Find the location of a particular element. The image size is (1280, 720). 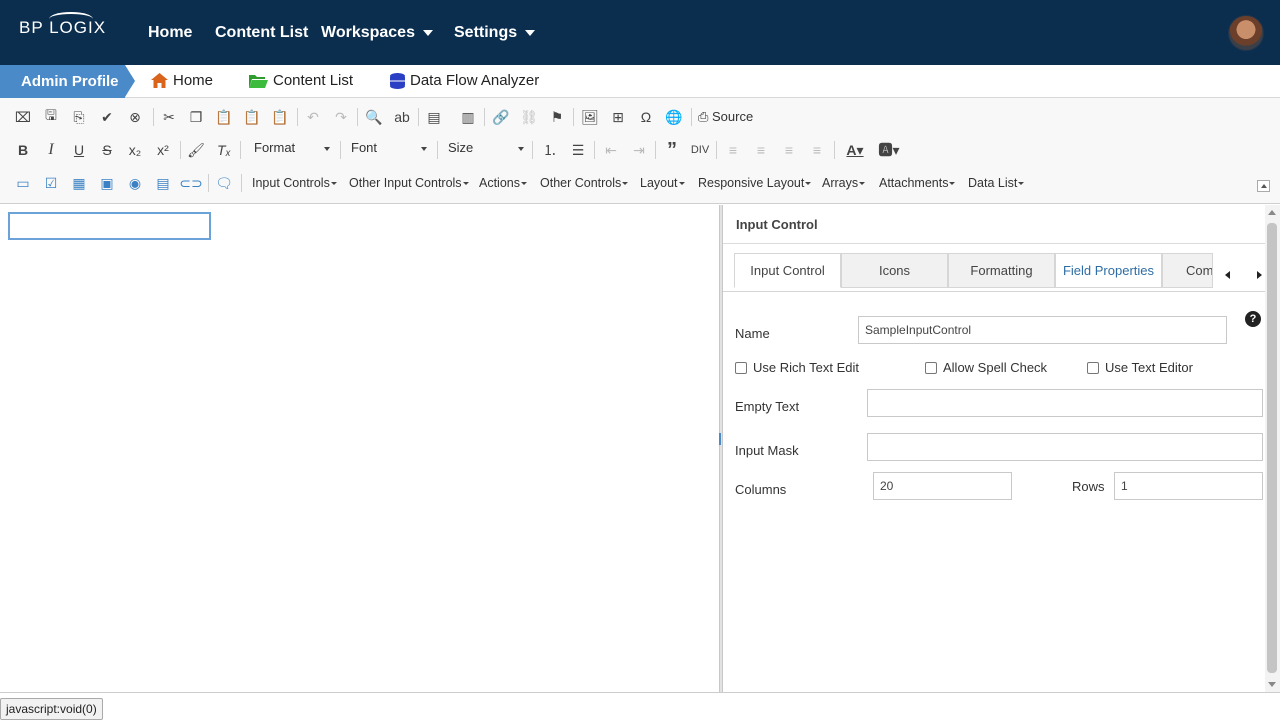

input-mask-field is located at coordinates (1065, 447).